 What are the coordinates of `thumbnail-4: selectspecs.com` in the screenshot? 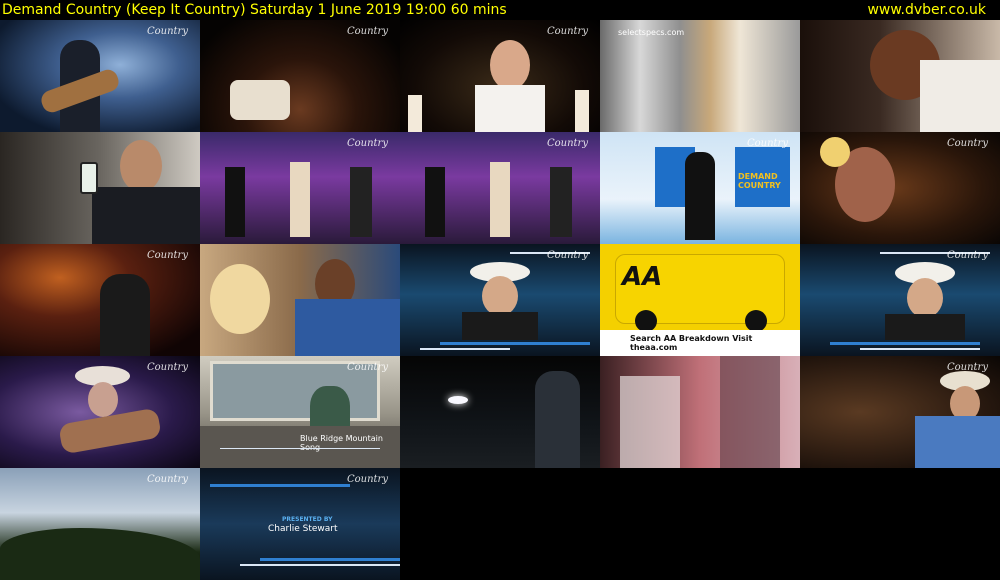 It's located at (700, 76).